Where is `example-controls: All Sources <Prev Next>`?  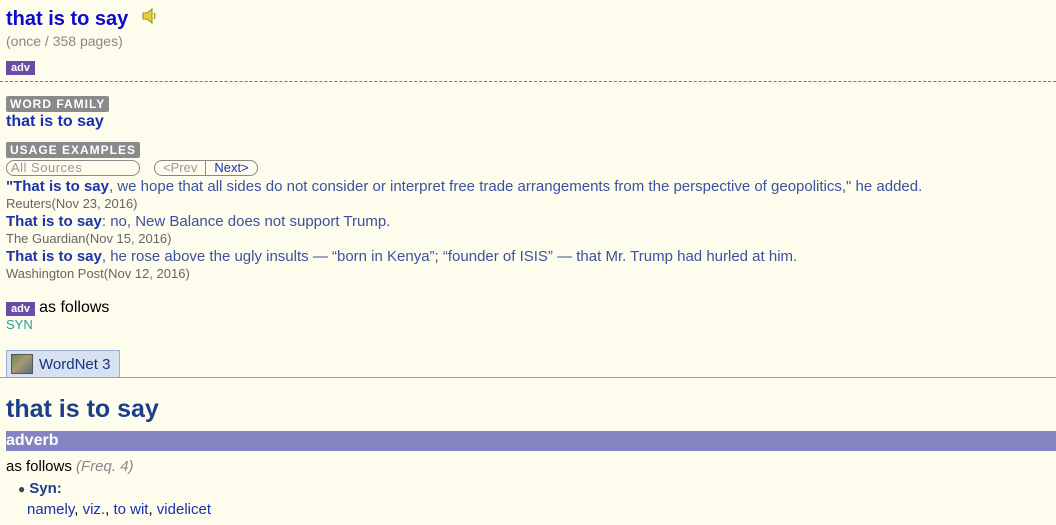 example-controls: All Sources <Prev Next> is located at coordinates (531, 168).